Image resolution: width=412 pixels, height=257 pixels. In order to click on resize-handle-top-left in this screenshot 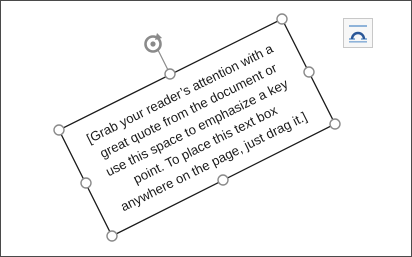, I will do `click(59, 130)`.